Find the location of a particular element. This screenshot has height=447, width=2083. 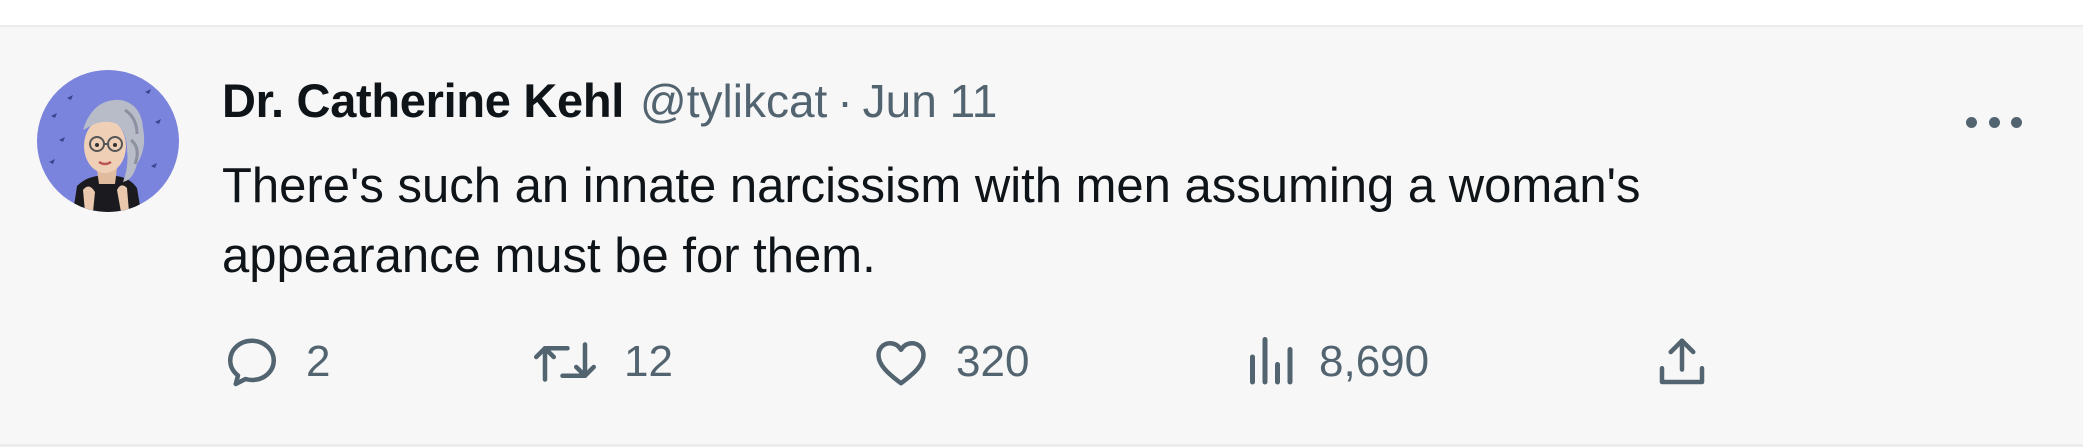

reply-button: 2 is located at coordinates (276, 362).